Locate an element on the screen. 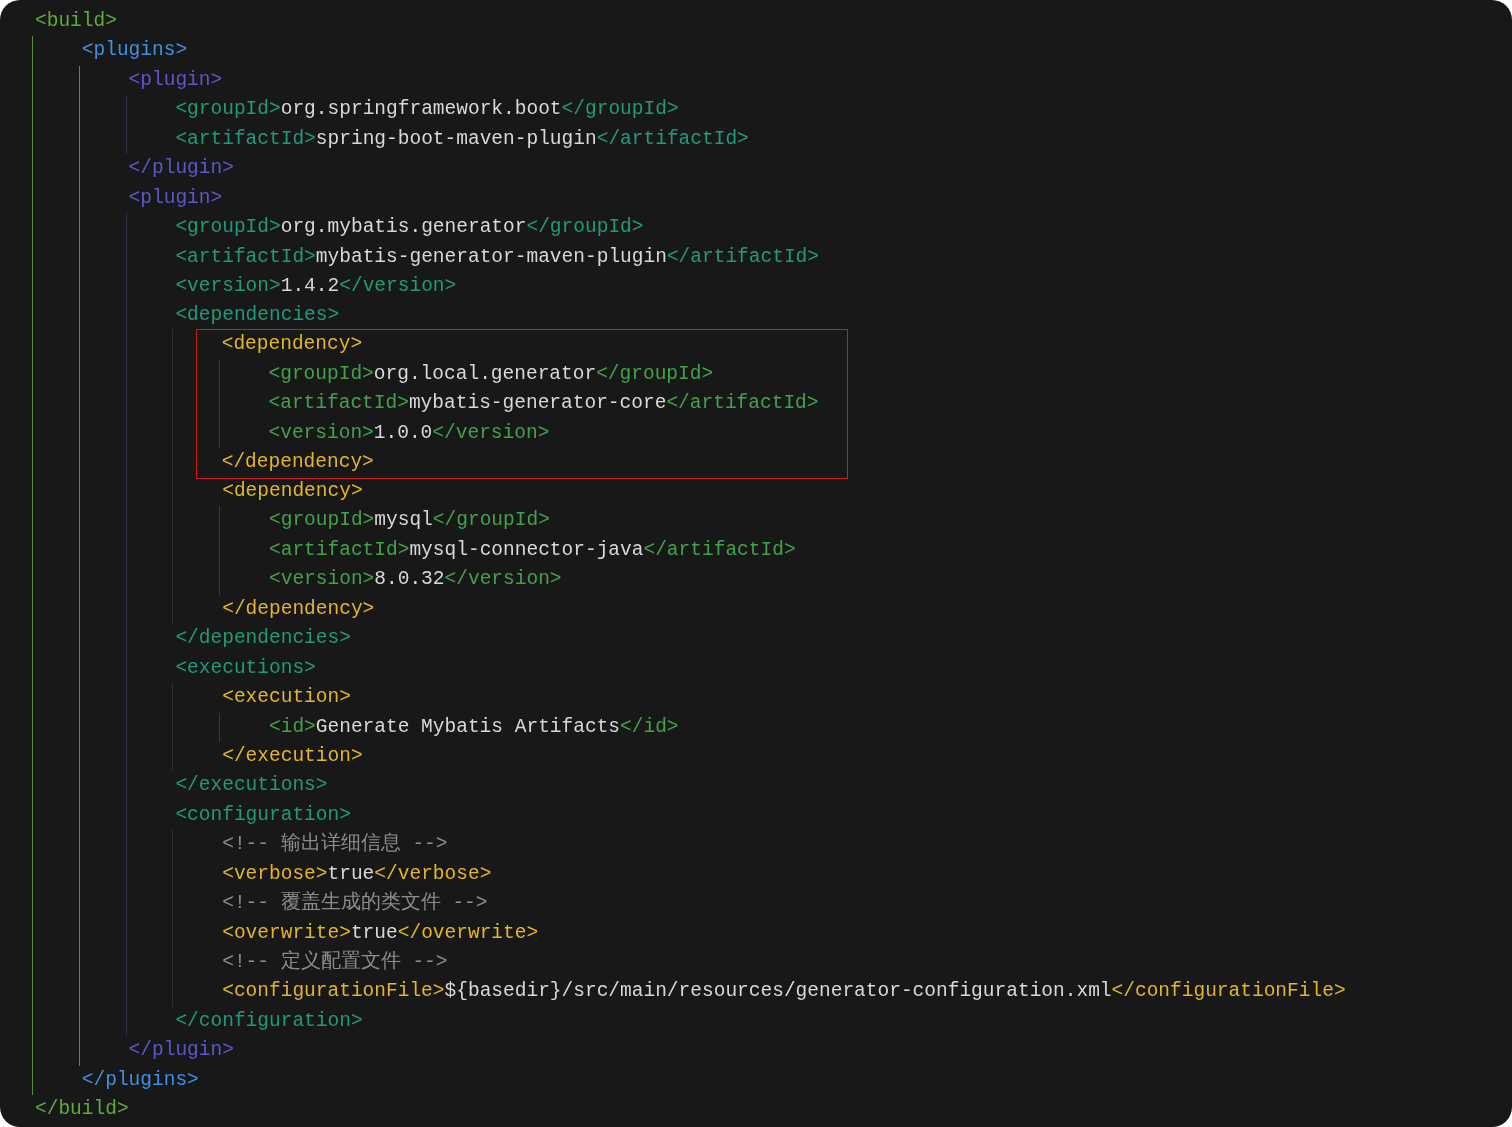 This screenshot has width=1512, height=1127. code-line: <version>8.0.32</version> is located at coordinates (415, 580).